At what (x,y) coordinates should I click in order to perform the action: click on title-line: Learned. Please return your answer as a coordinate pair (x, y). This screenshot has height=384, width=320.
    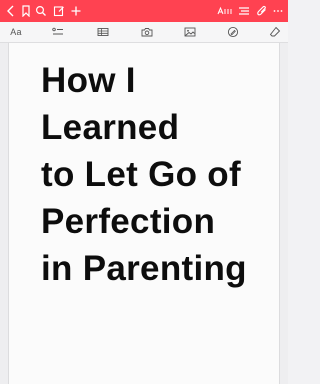
    Looking at the image, I should click on (110, 127).